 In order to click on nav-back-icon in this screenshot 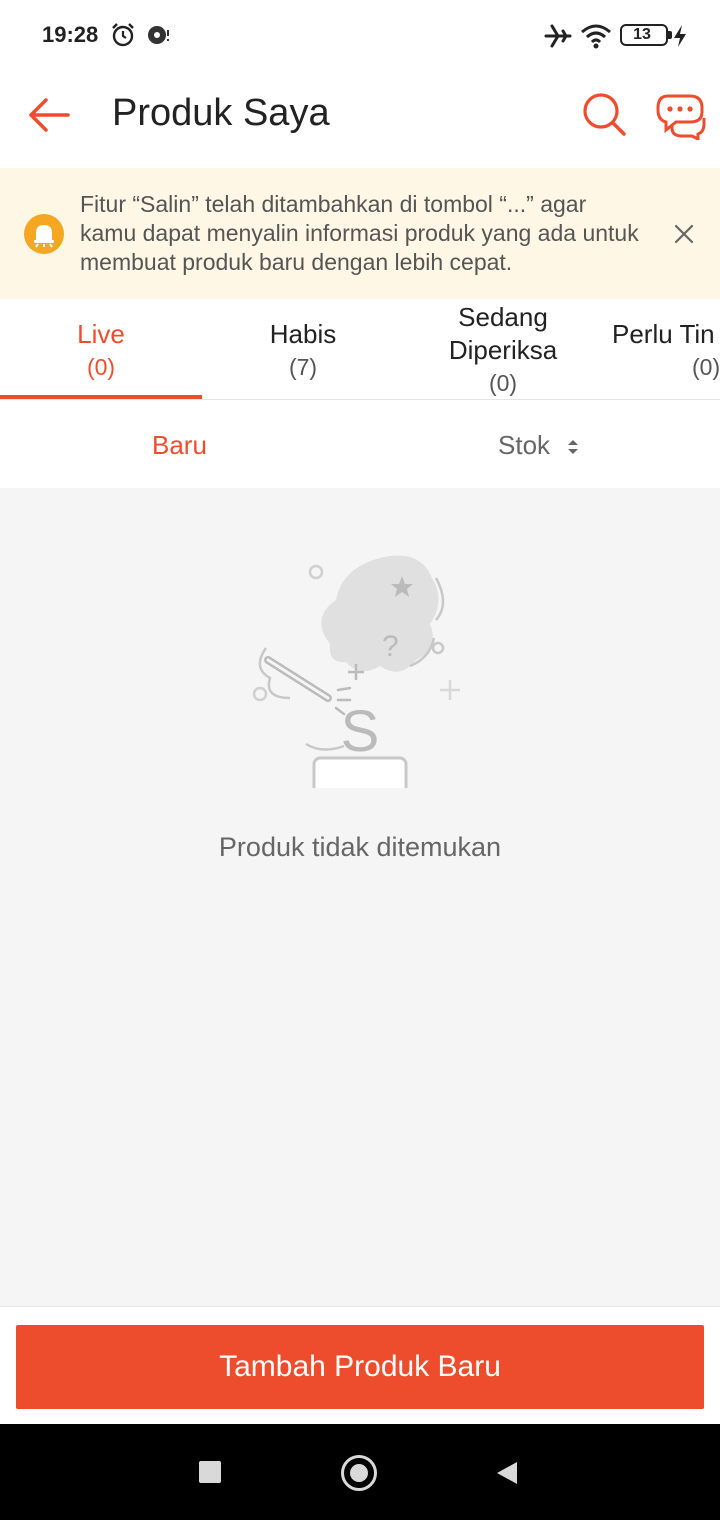, I will do `click(507, 1473)`.